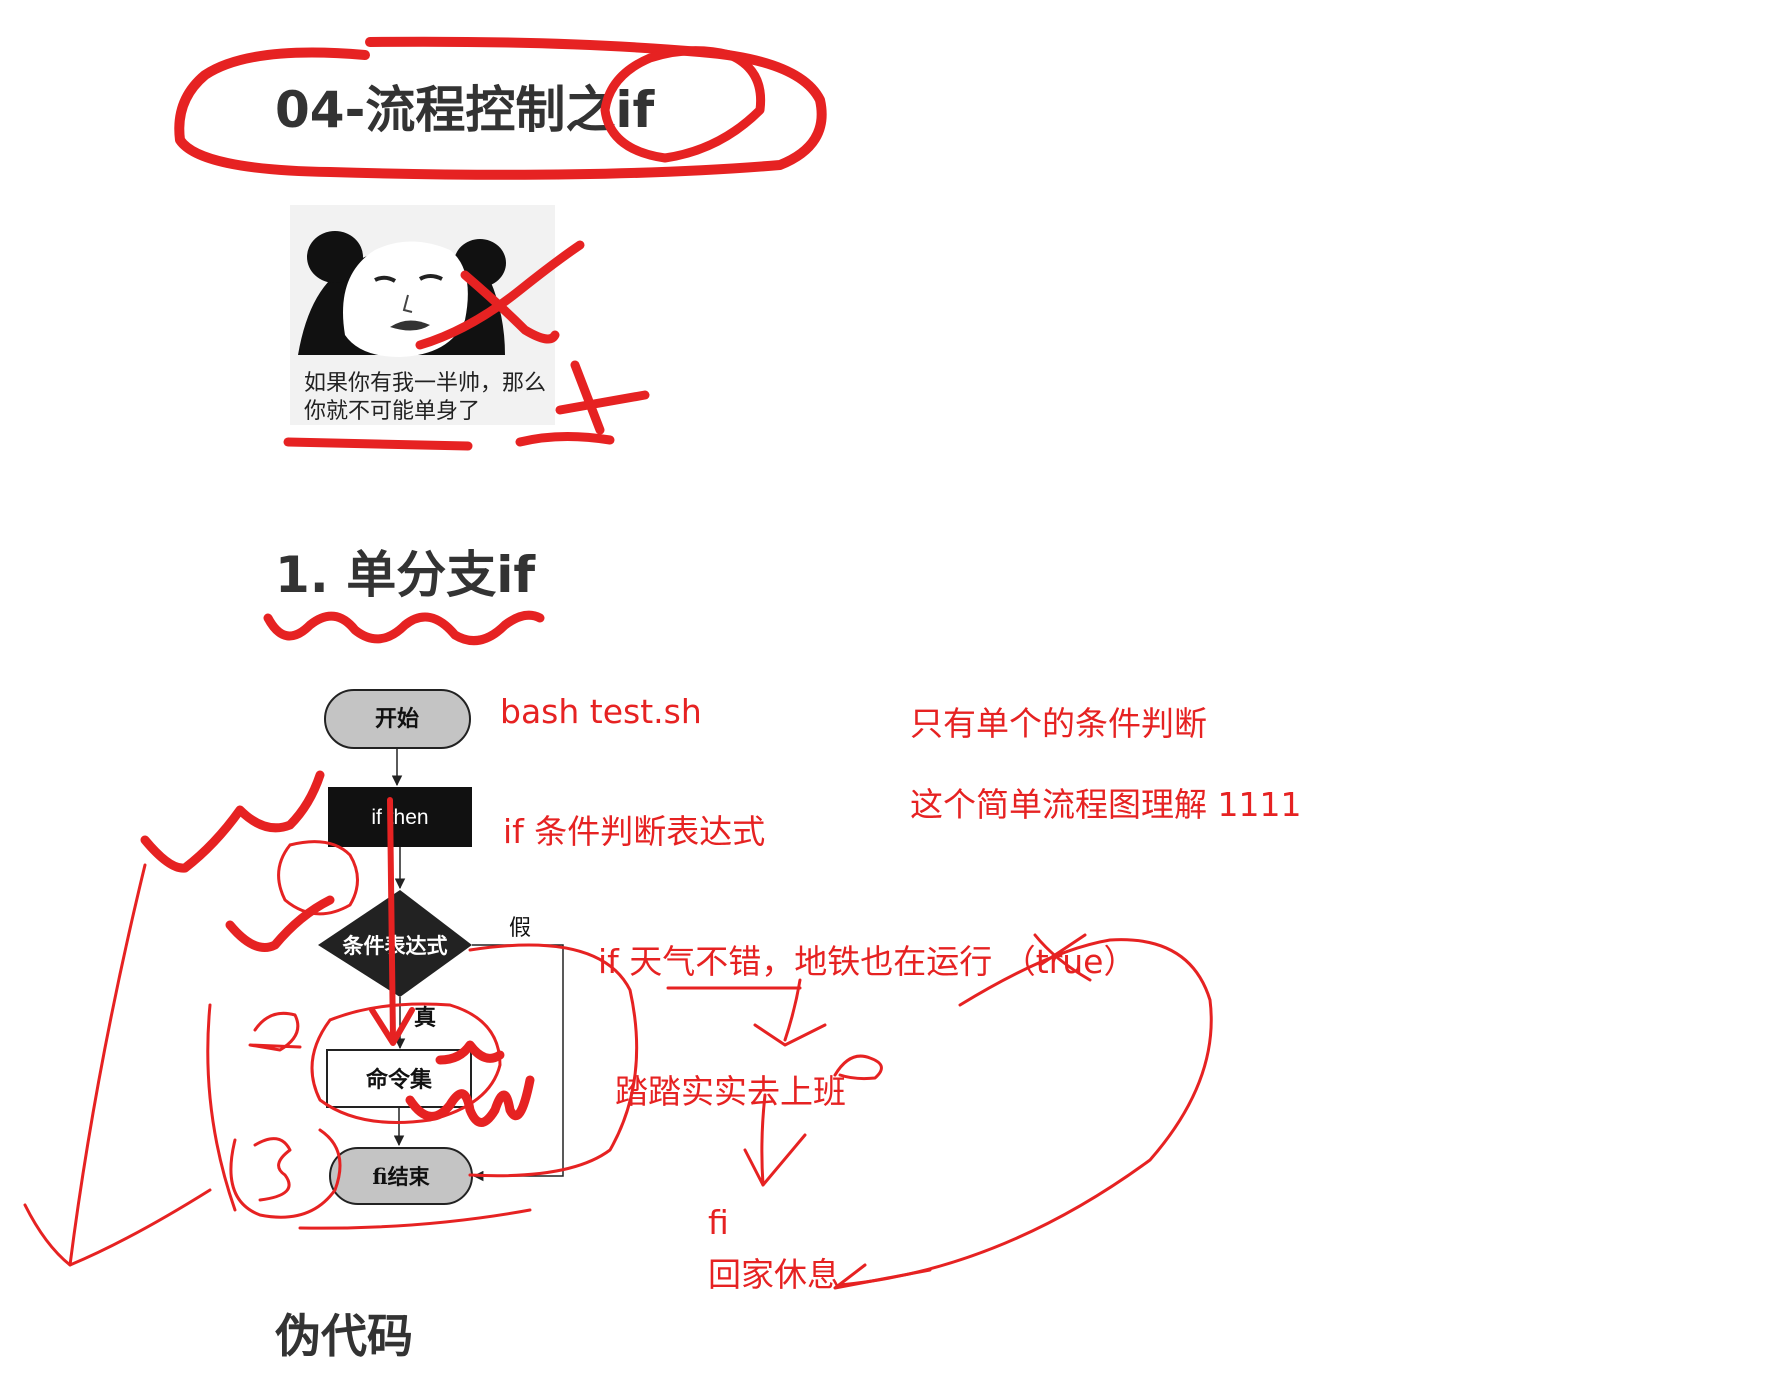  What do you see at coordinates (391, 920) in the screenshot?
I see `thick-arrow-down` at bounding box center [391, 920].